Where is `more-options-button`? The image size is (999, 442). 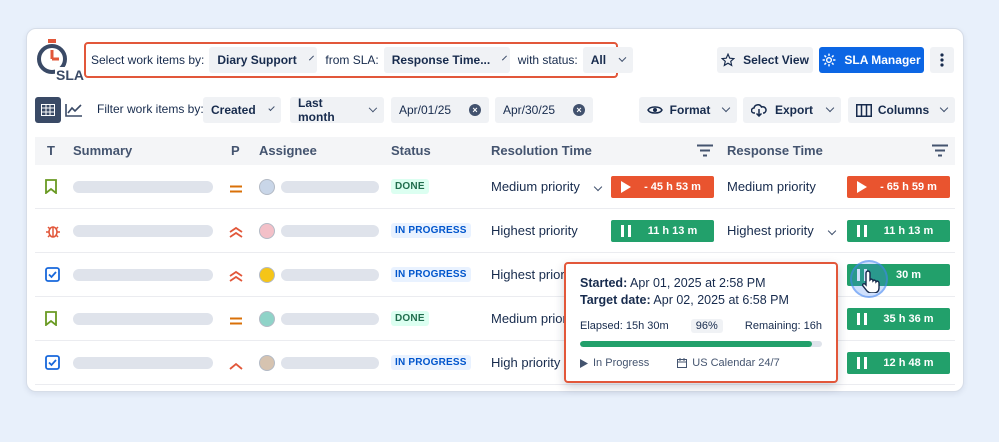 more-options-button is located at coordinates (942, 60).